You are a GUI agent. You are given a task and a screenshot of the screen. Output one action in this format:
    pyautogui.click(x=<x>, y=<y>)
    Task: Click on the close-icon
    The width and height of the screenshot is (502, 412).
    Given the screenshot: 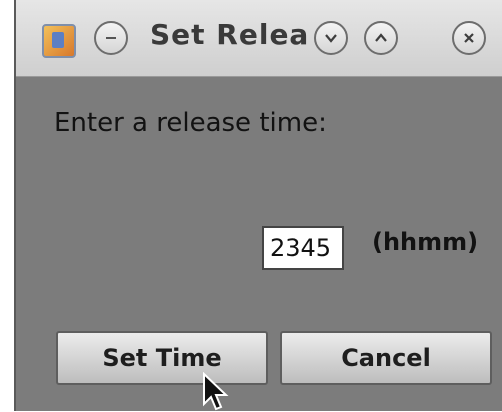 What is the action you would take?
    pyautogui.click(x=469, y=38)
    